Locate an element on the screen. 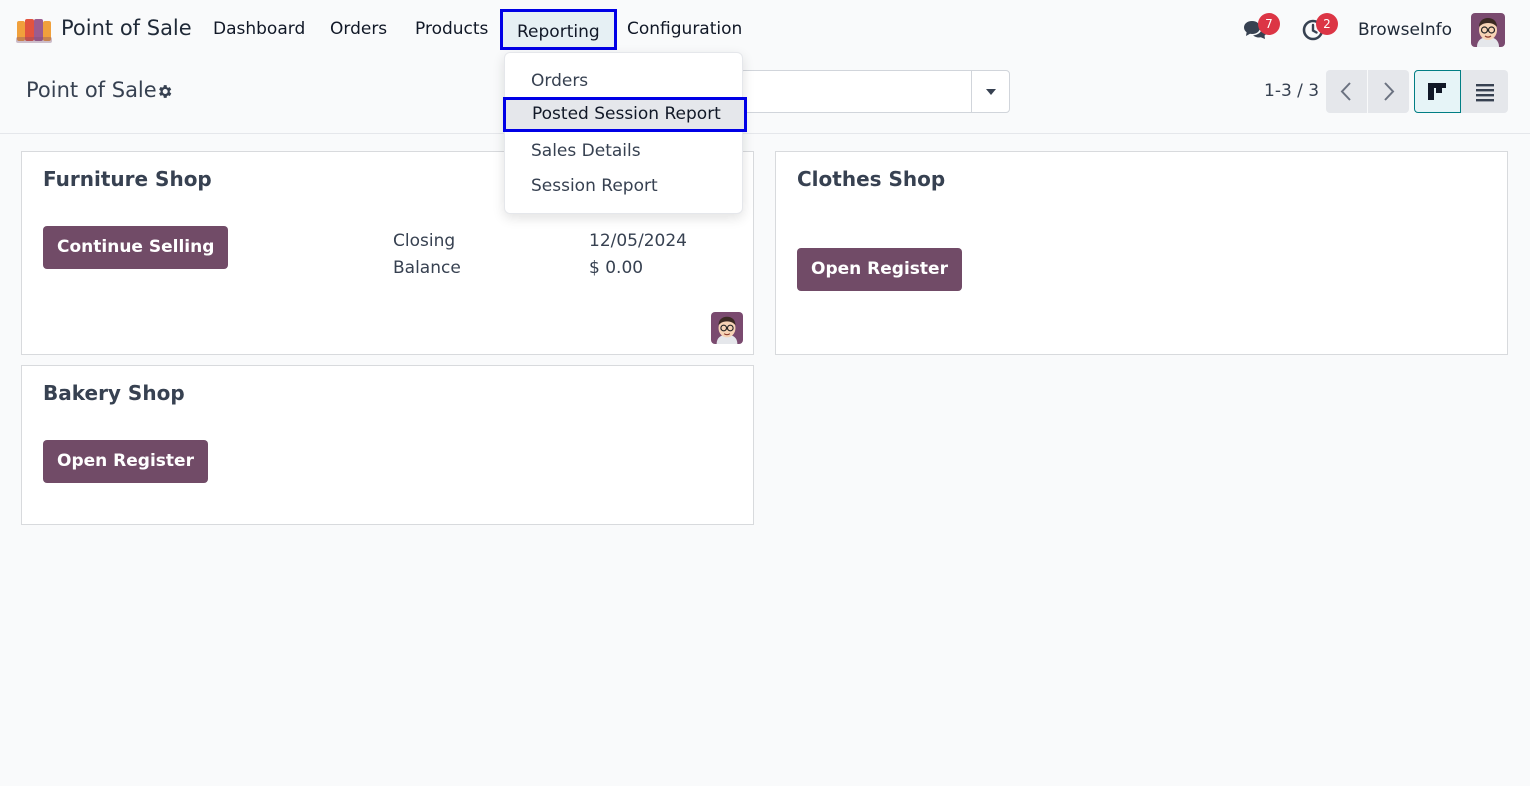 The height and width of the screenshot is (786, 1530). messages-badge: 7 is located at coordinates (1269, 24).